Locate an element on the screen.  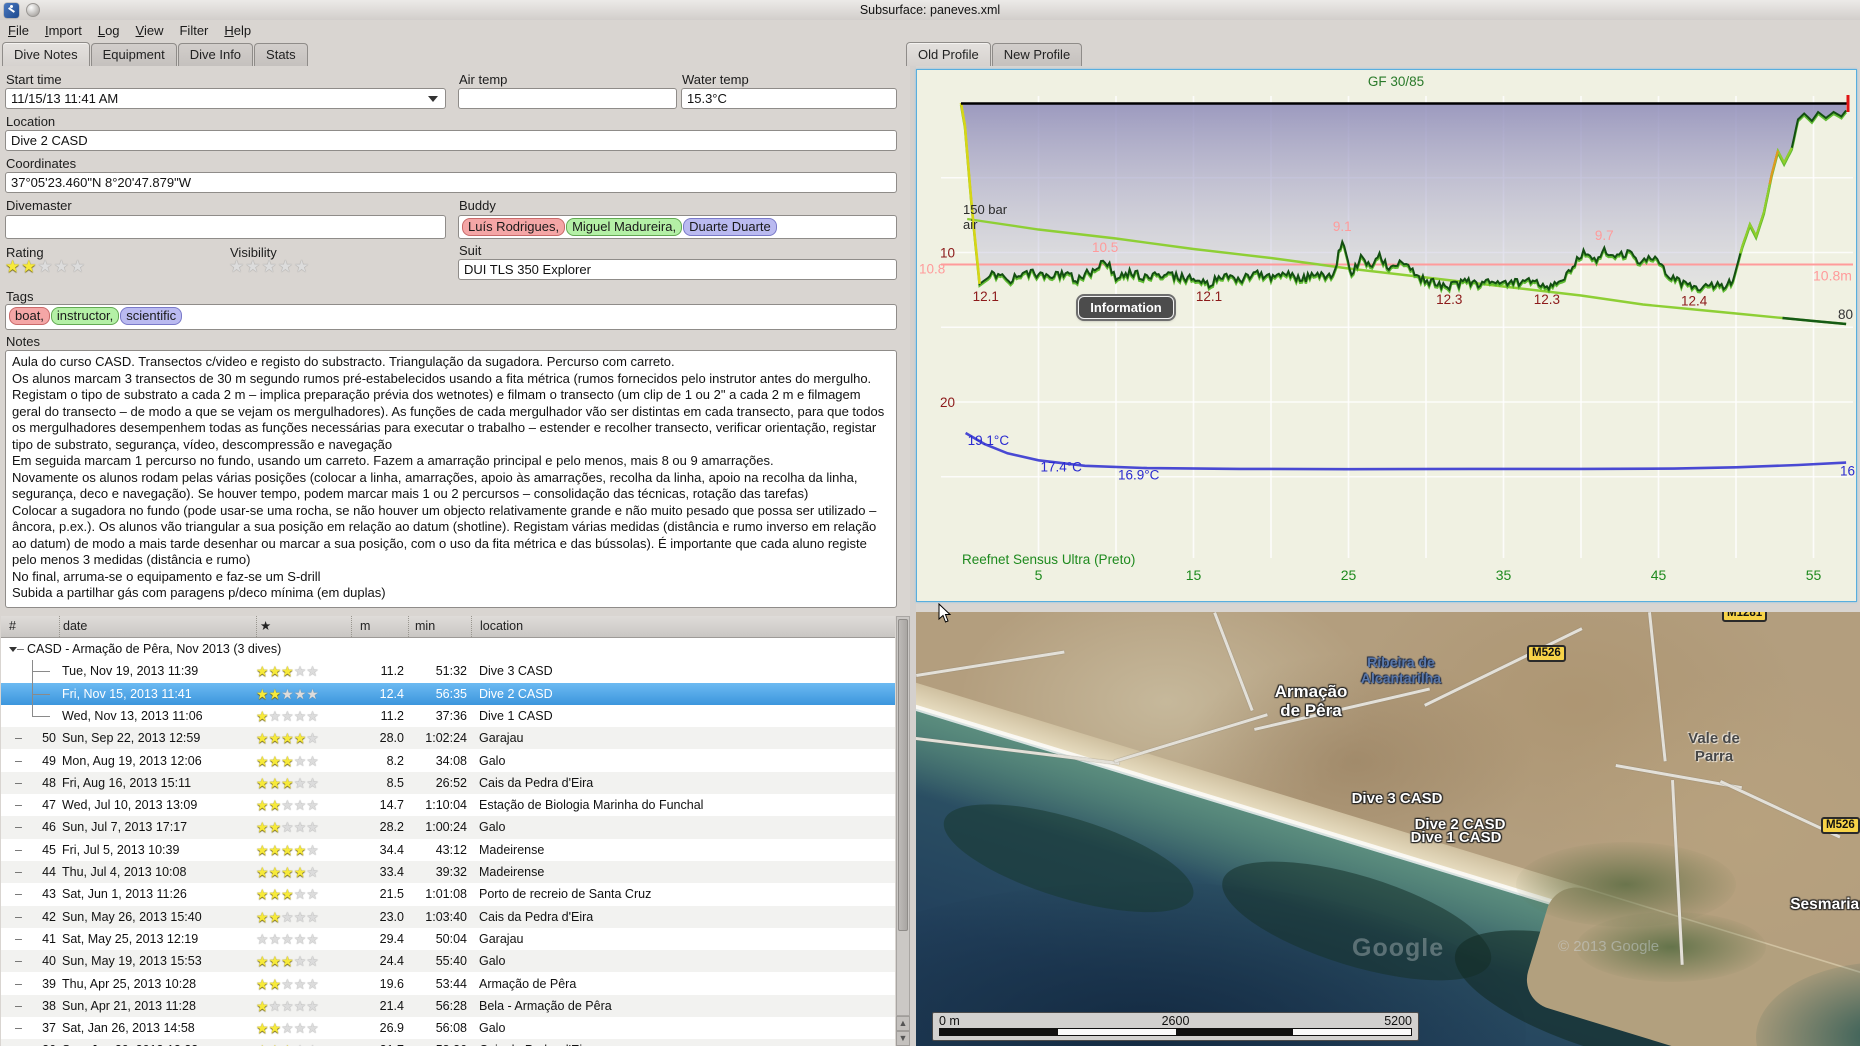
collapse-caret-icon is located at coordinates (13, 649).